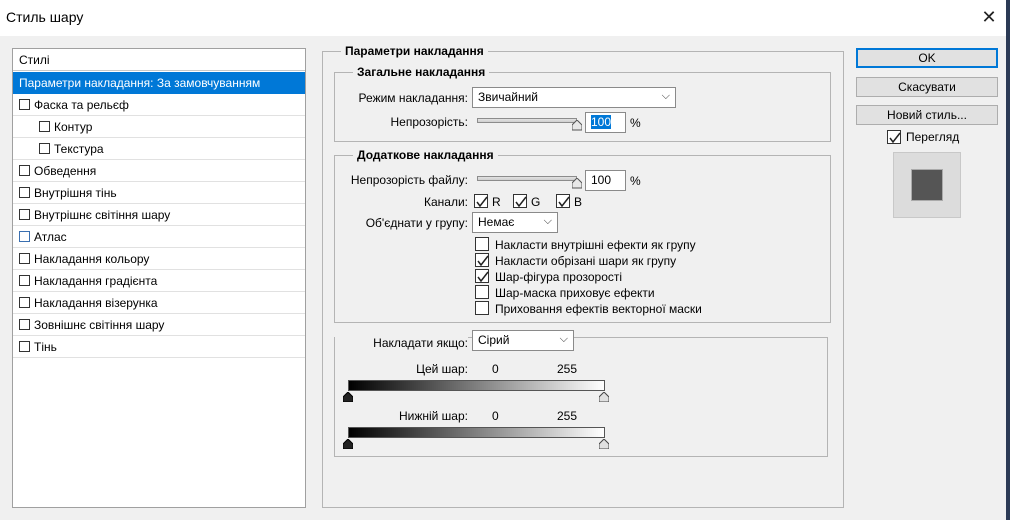 The width and height of the screenshot is (1010, 520). What do you see at coordinates (598, 309) in the screenshot?
I see `advanced-option-label: Приховання ефектів векторної маски` at bounding box center [598, 309].